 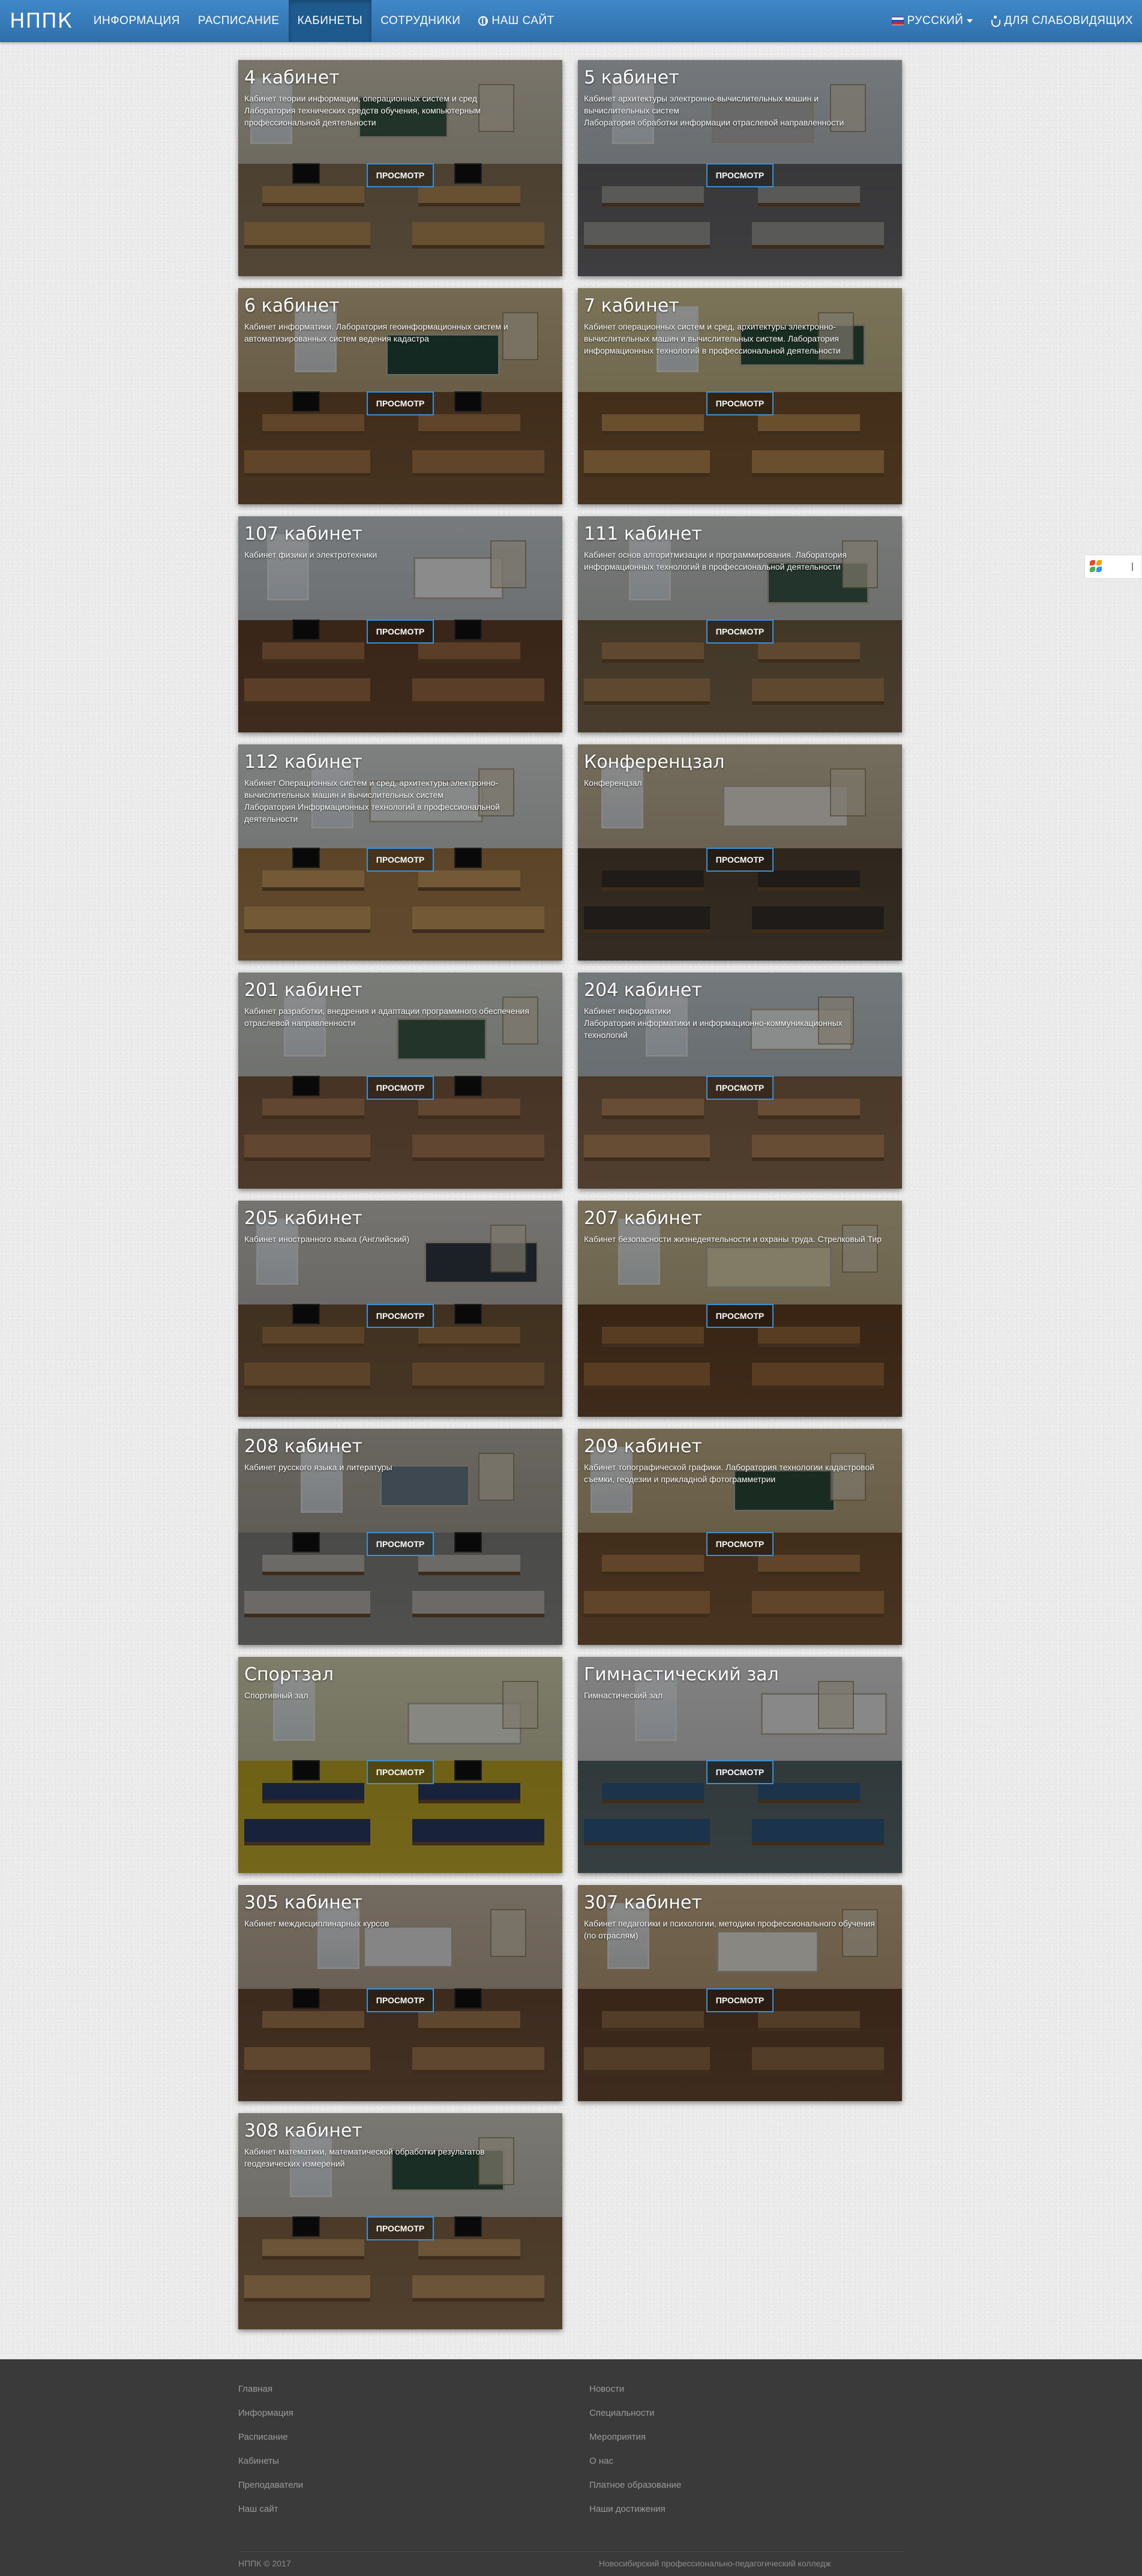 What do you see at coordinates (388, 2485) in the screenshot?
I see `footer-link: Преподаватели` at bounding box center [388, 2485].